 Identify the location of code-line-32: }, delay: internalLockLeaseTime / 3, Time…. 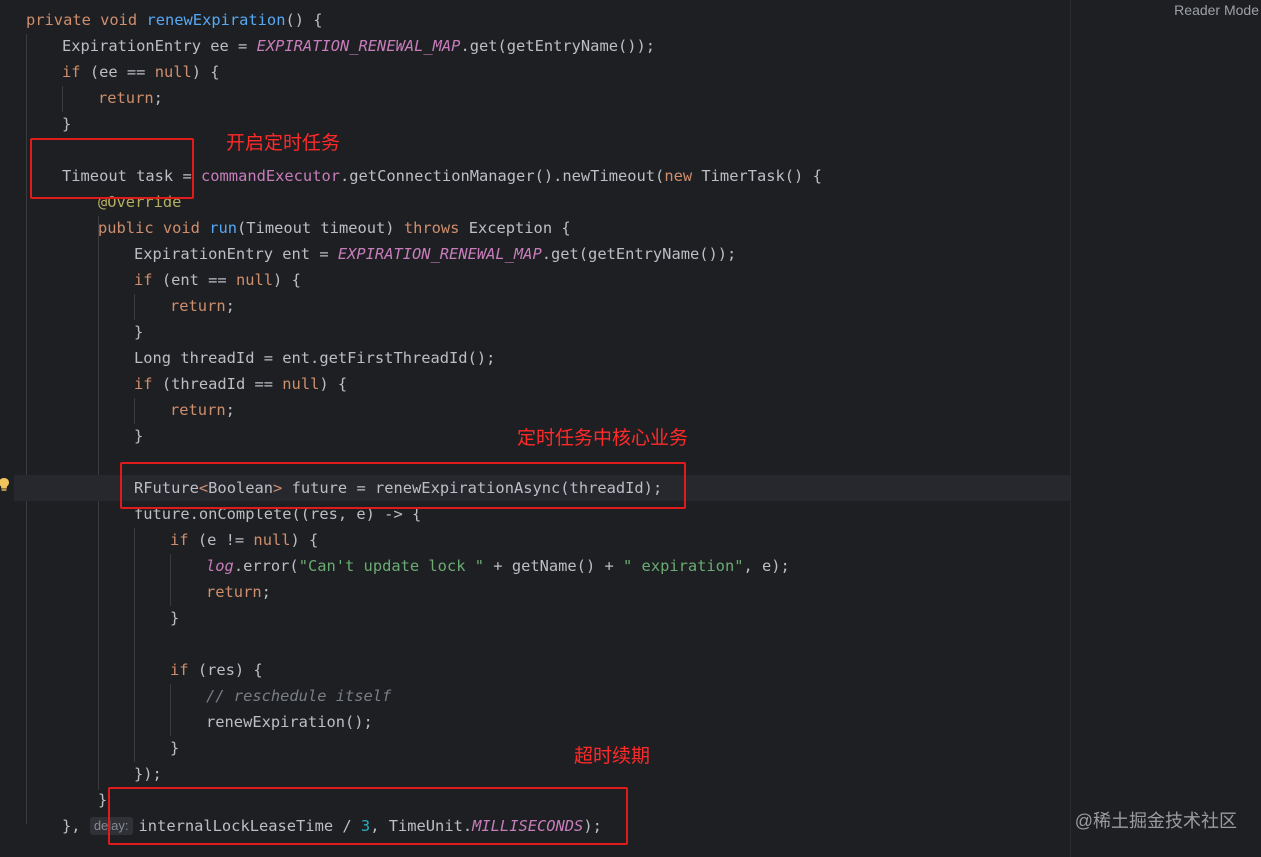
(332, 826).